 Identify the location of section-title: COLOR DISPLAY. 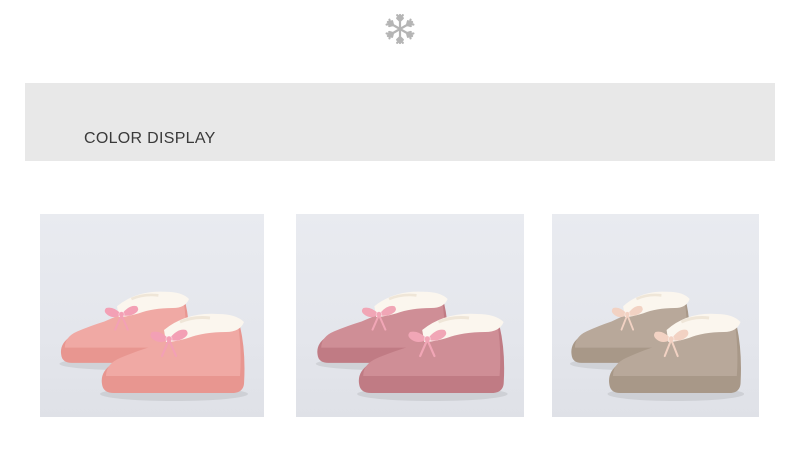
(150, 138).